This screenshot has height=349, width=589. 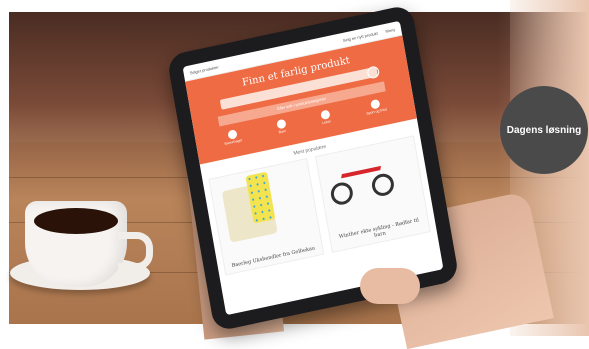 What do you see at coordinates (233, 142) in the screenshot?
I see `category-label: Barnehager` at bounding box center [233, 142].